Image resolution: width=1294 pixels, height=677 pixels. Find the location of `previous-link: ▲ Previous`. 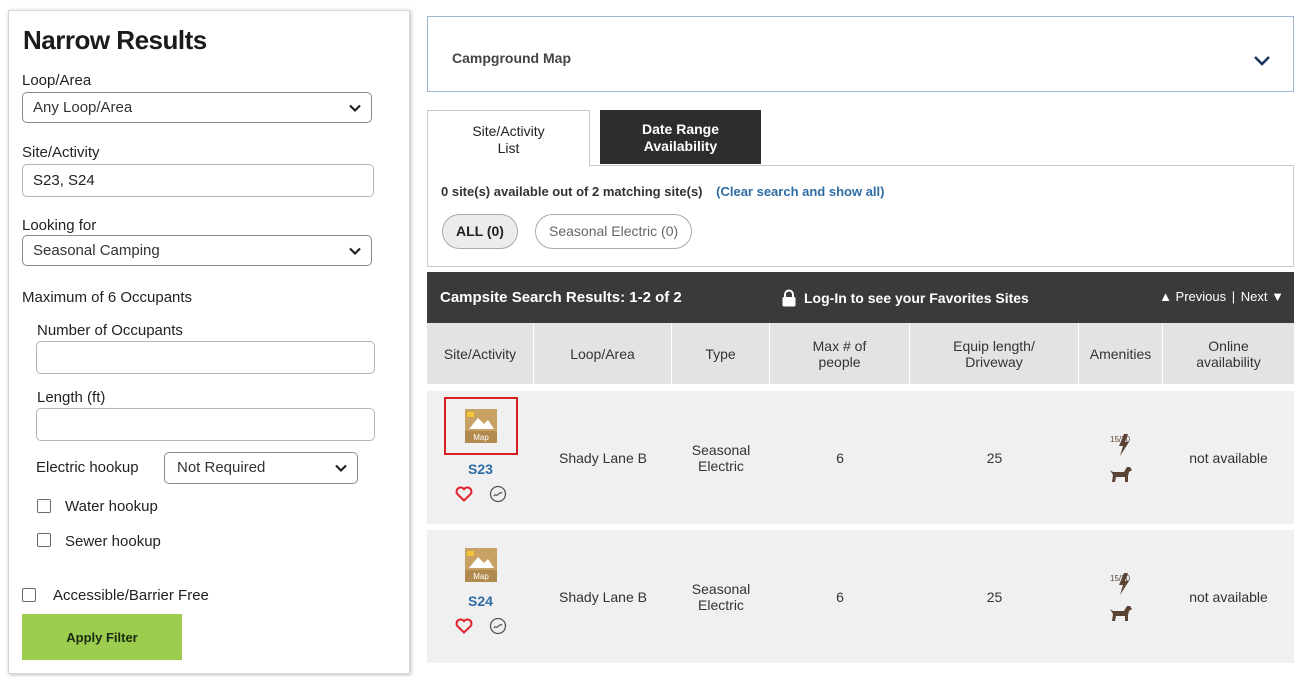

previous-link: ▲ Previous is located at coordinates (1192, 296).